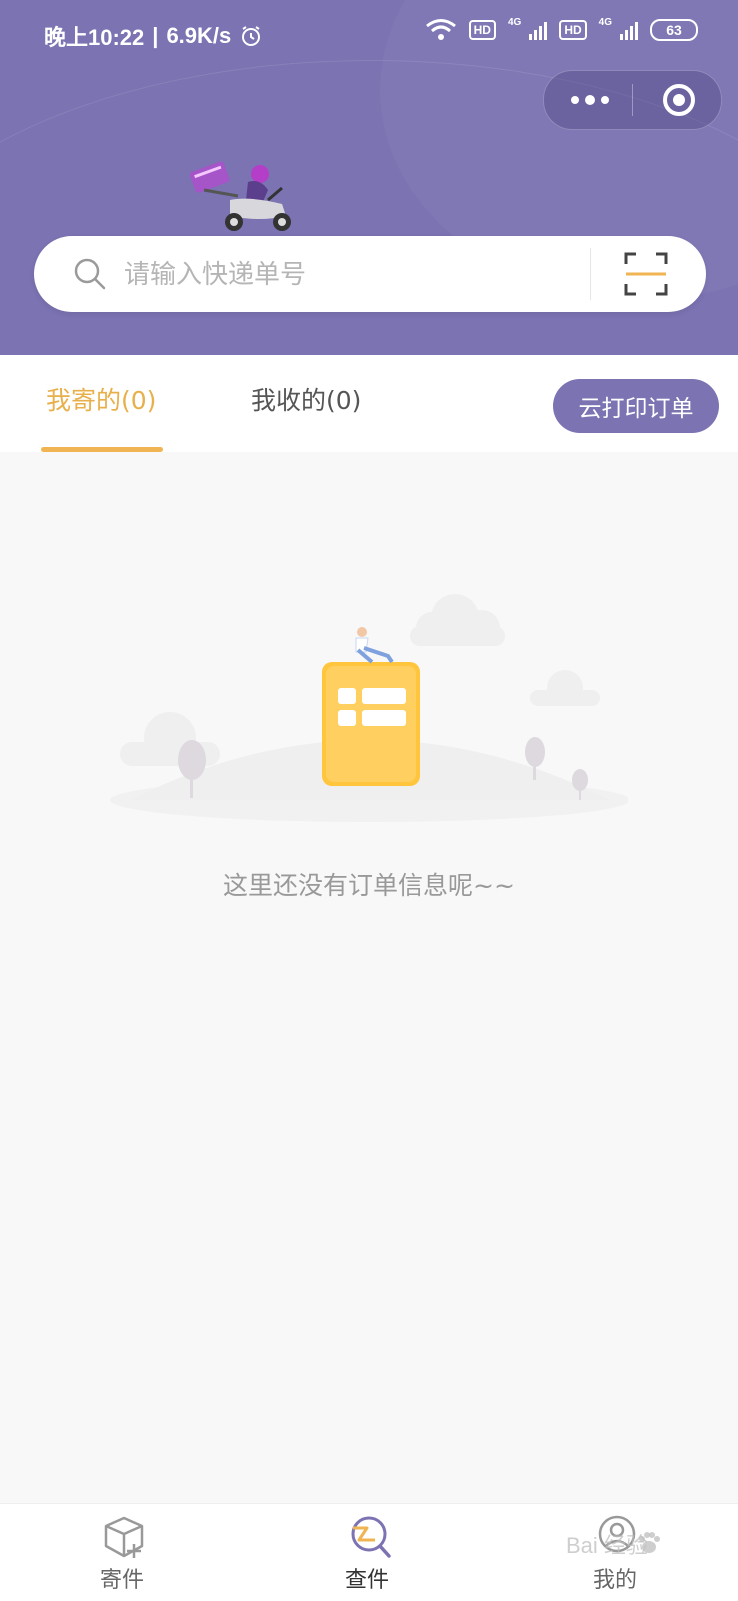  What do you see at coordinates (646, 274) in the screenshot?
I see `scan-icon` at bounding box center [646, 274].